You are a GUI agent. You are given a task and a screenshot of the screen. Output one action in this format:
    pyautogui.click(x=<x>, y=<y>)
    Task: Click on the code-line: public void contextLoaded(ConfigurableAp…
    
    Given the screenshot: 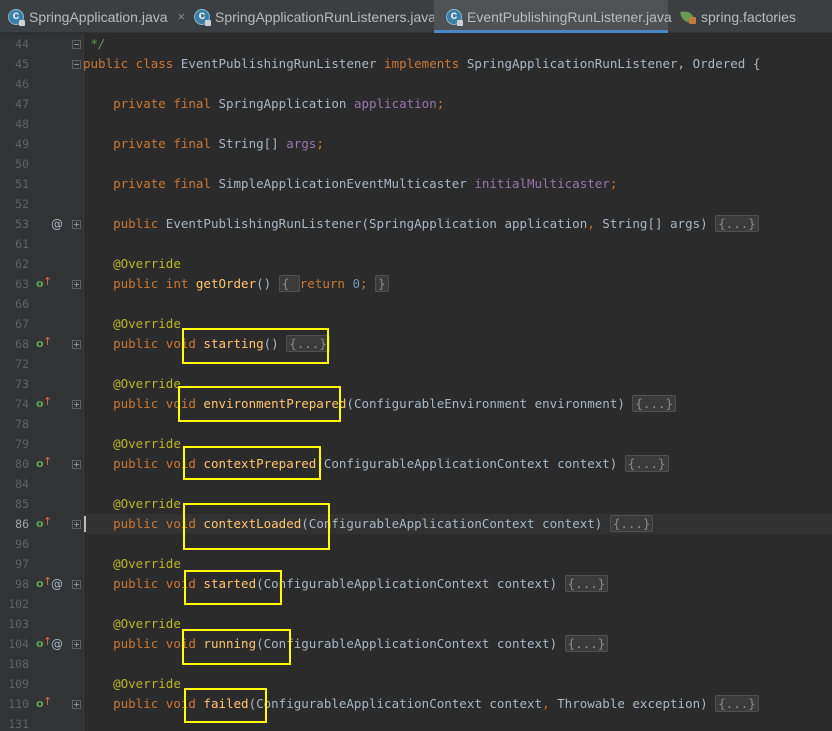 What is the action you would take?
    pyautogui.click(x=368, y=524)
    